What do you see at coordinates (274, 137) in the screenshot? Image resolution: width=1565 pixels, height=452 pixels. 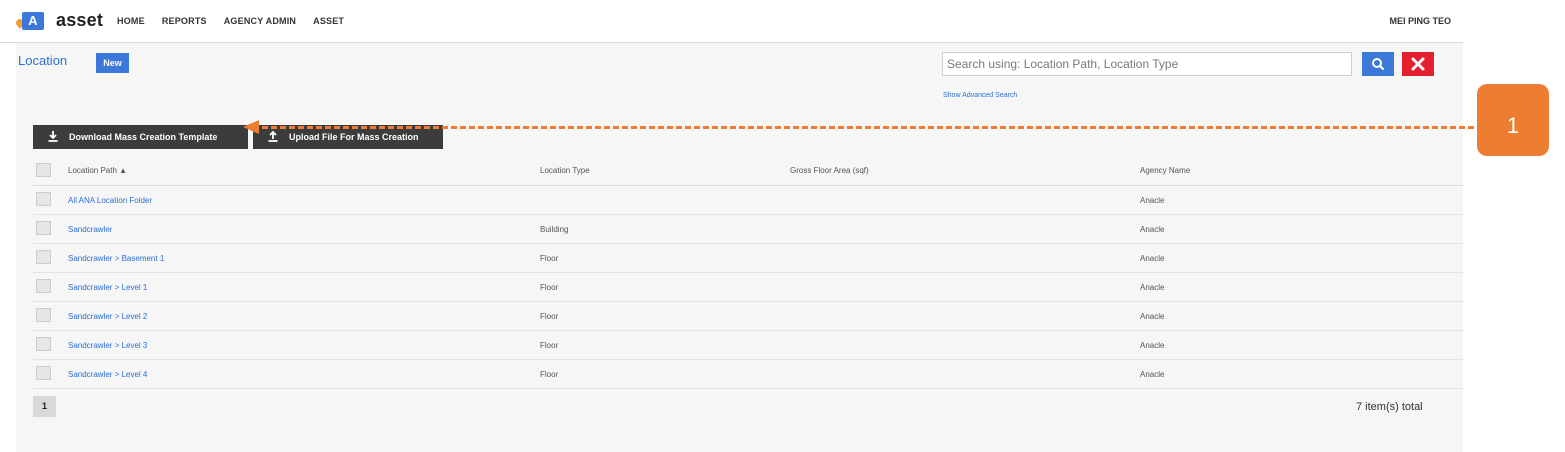 I see `upload-icon` at bounding box center [274, 137].